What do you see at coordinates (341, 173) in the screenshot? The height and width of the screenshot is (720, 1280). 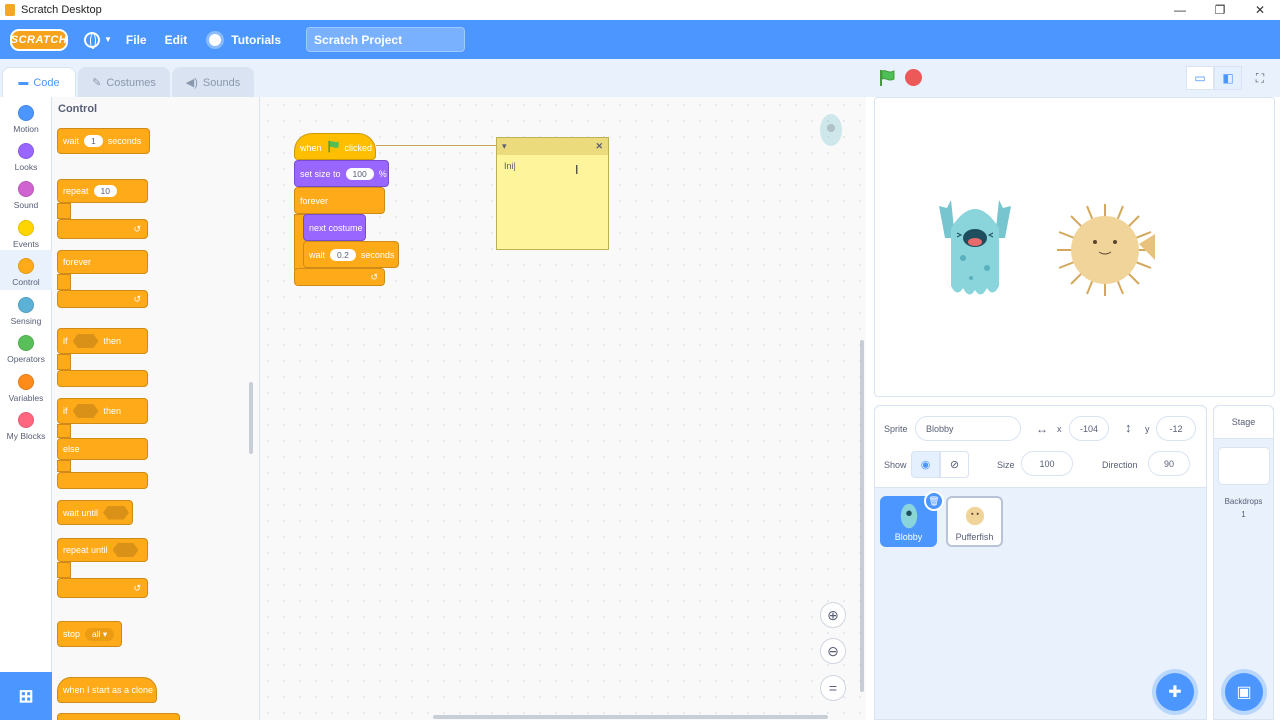 I see `set-size-block: set size to 100 %` at bounding box center [341, 173].